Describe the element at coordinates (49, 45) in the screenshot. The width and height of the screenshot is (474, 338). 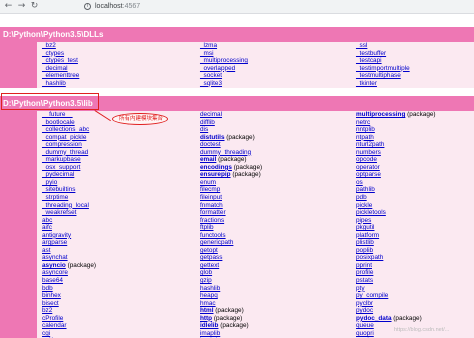
I see `module-link: _bz2` at that location.